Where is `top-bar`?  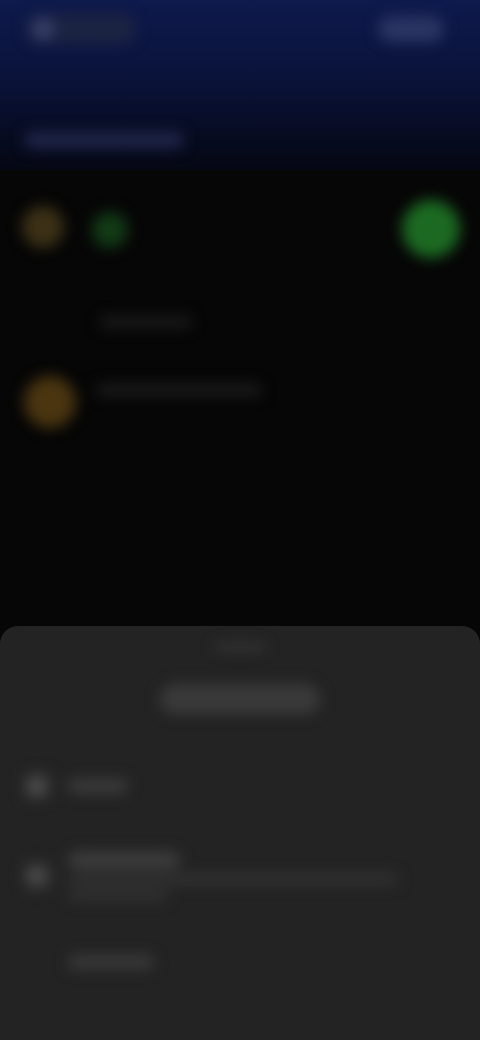 top-bar is located at coordinates (240, 30).